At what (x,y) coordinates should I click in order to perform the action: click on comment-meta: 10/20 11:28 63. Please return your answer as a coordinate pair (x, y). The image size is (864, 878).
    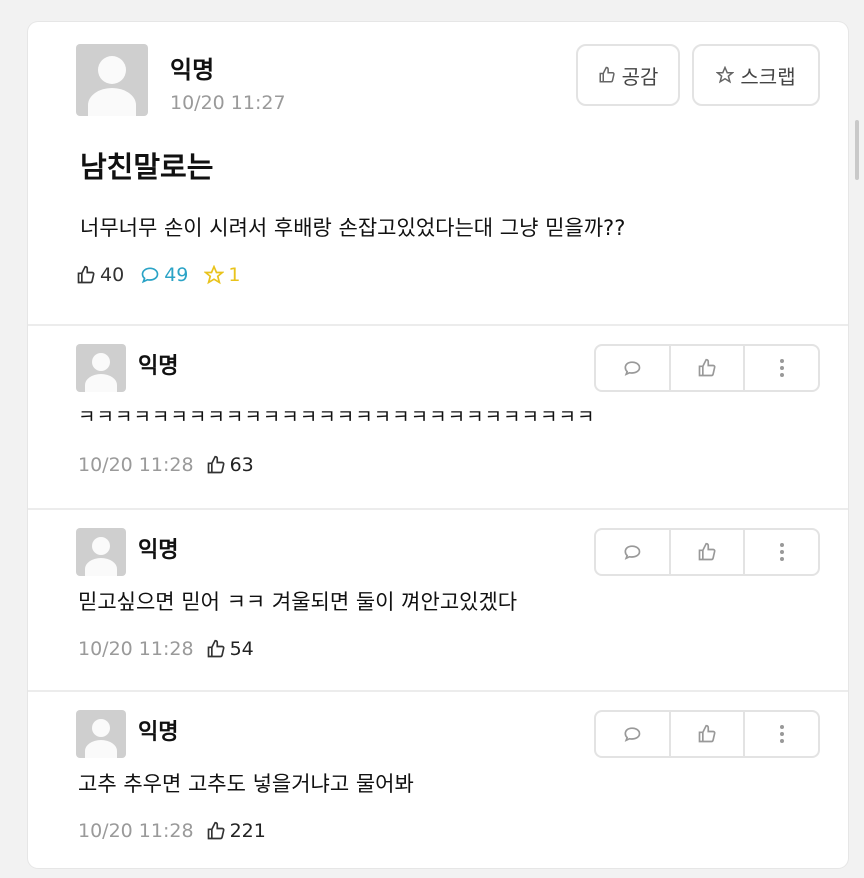
    Looking at the image, I should click on (166, 465).